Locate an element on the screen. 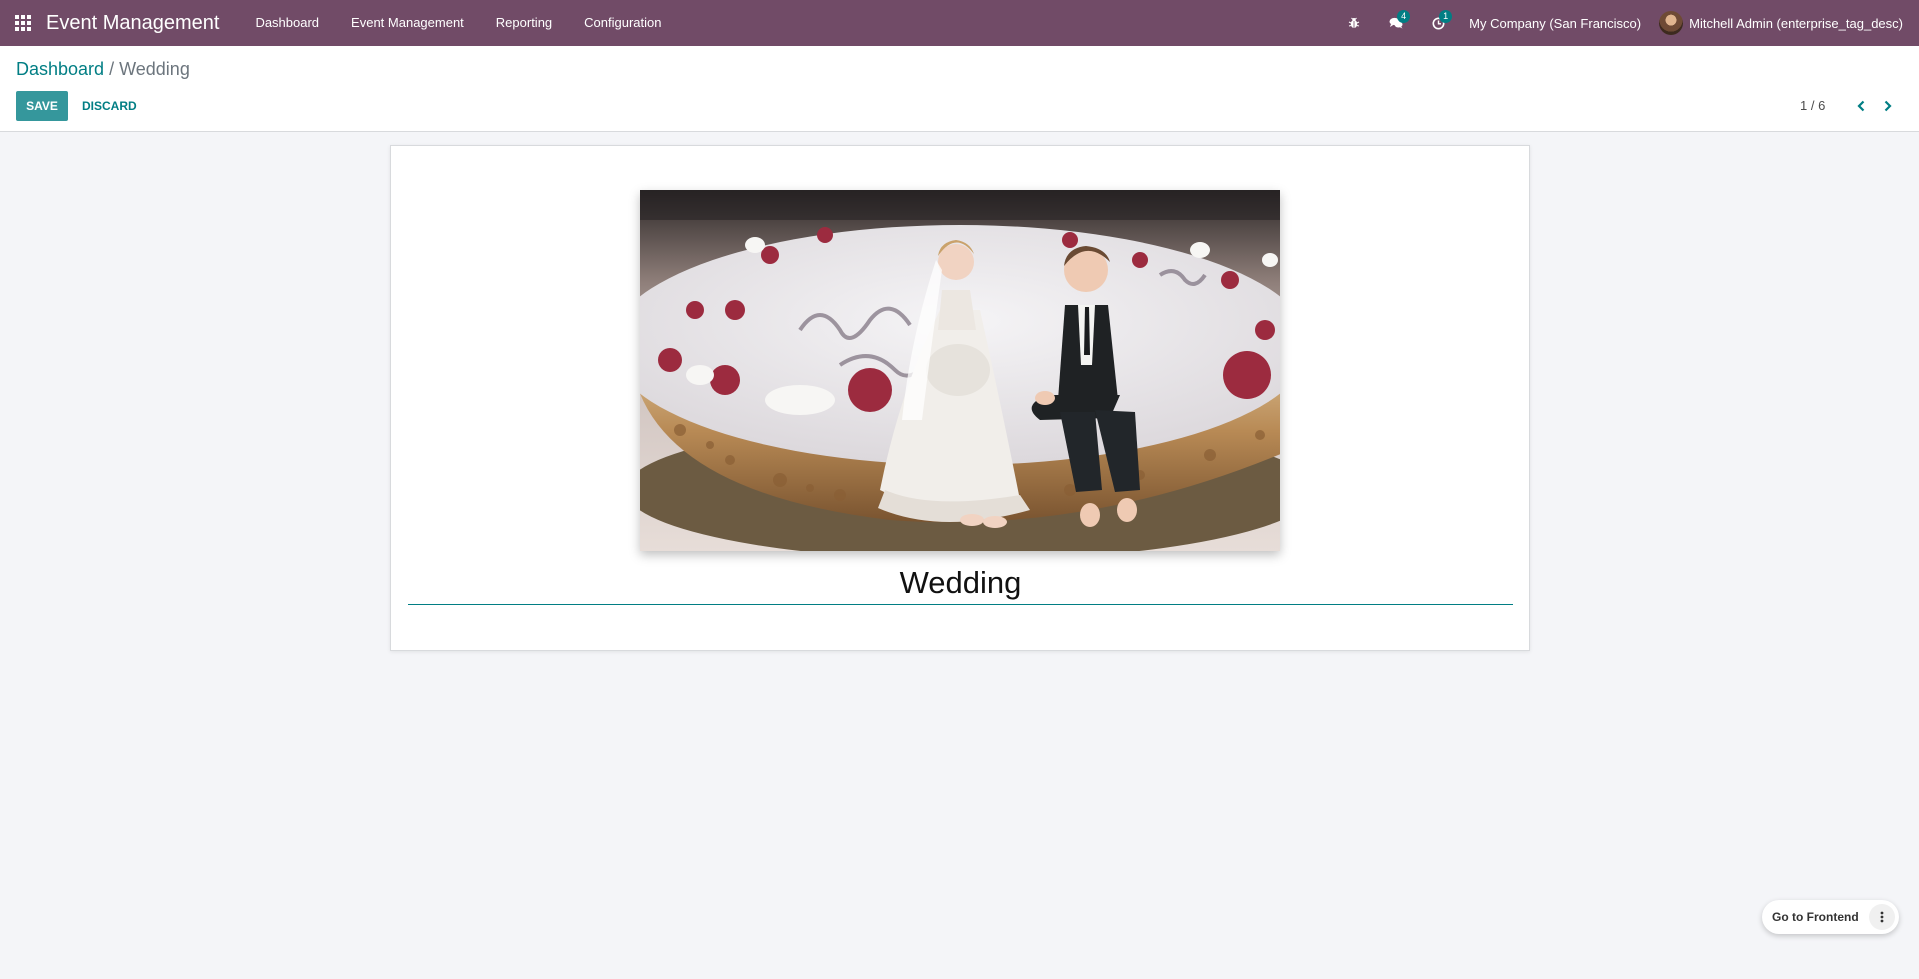  apps-menu-button is located at coordinates (23, 23).